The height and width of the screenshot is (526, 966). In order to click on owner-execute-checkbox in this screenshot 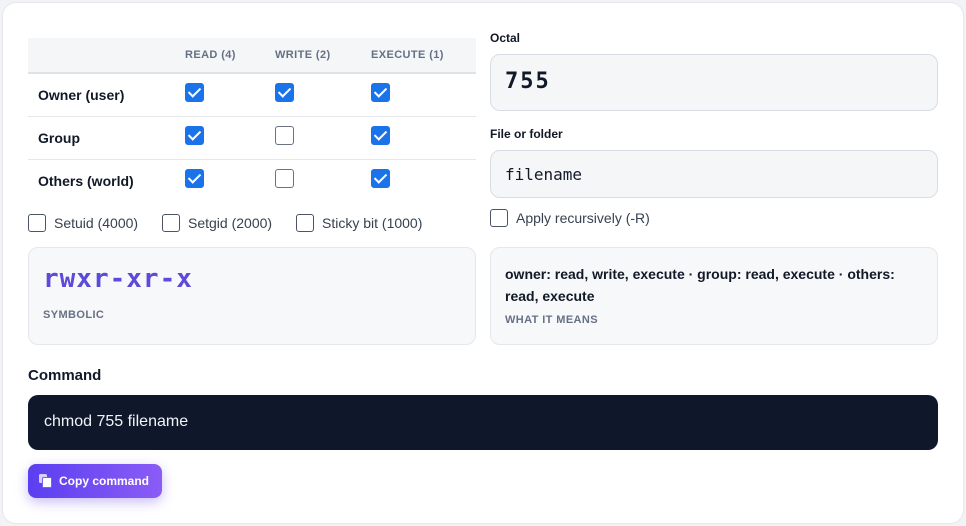, I will do `click(380, 92)`.